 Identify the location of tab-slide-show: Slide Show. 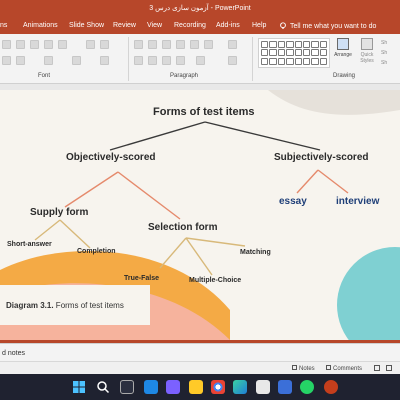
(86, 25).